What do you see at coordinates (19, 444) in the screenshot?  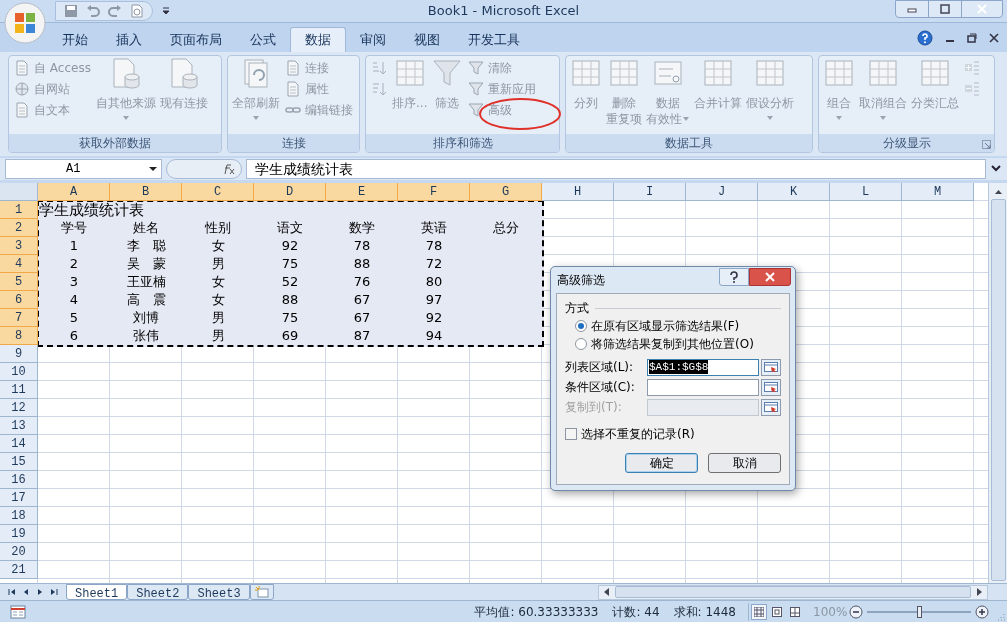 I see `row-header: 14` at bounding box center [19, 444].